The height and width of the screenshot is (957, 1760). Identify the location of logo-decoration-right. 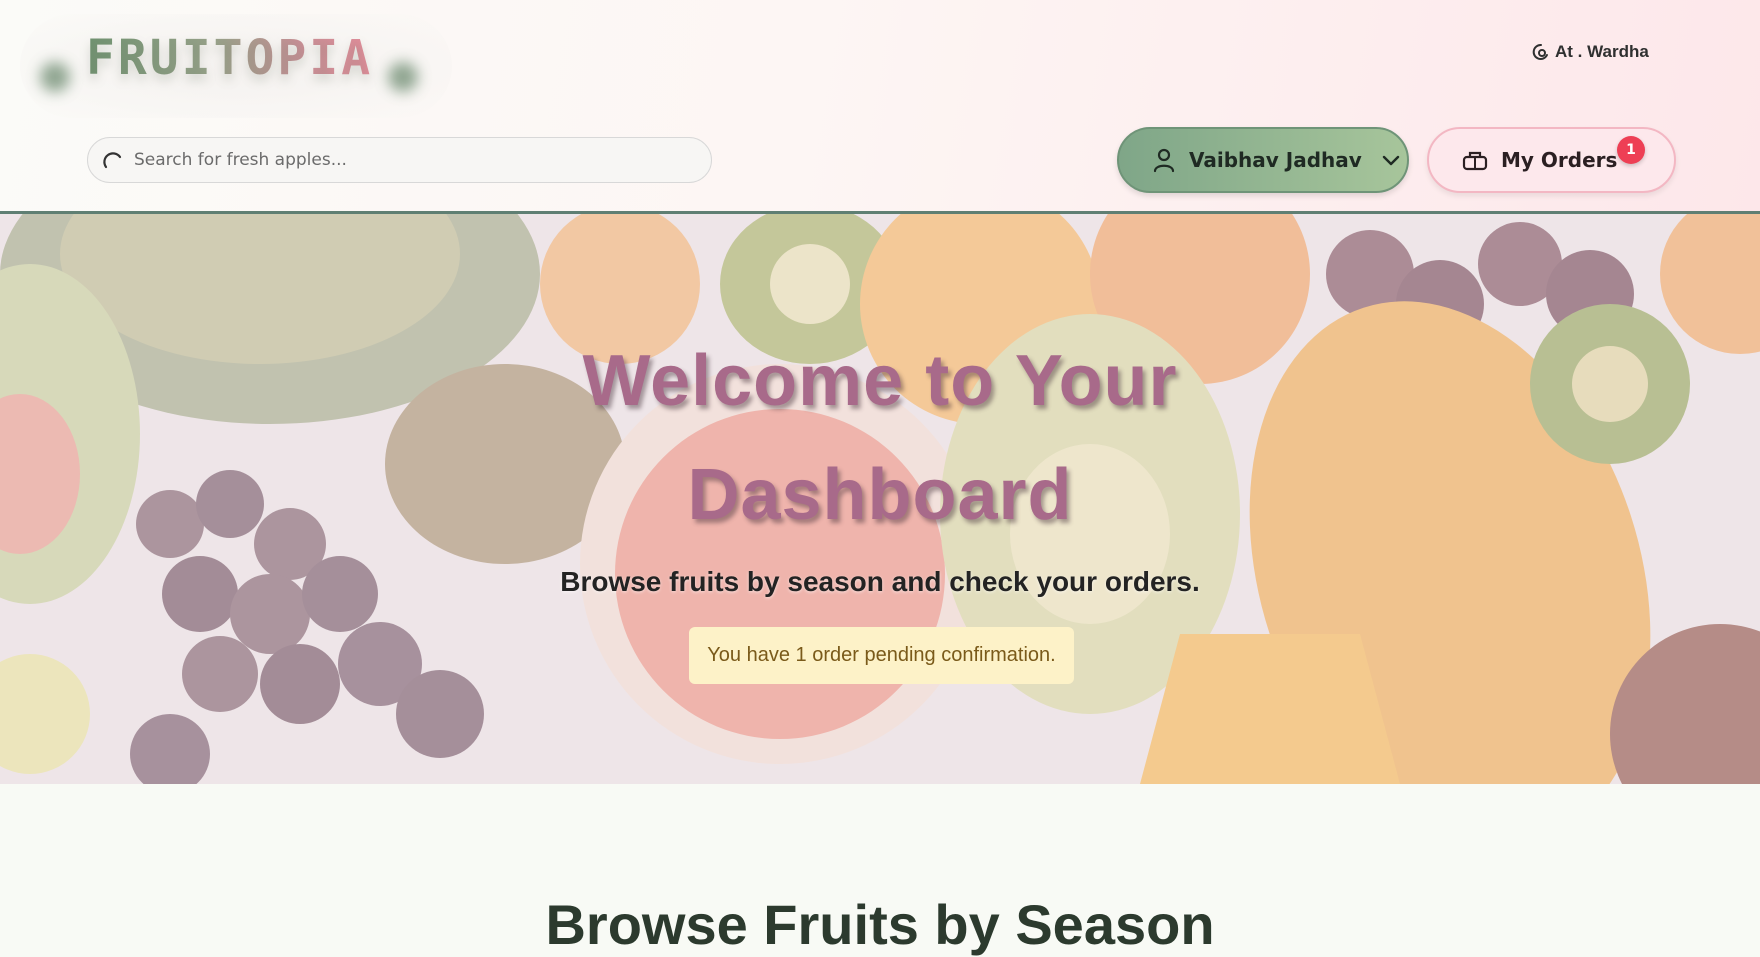
(403, 77).